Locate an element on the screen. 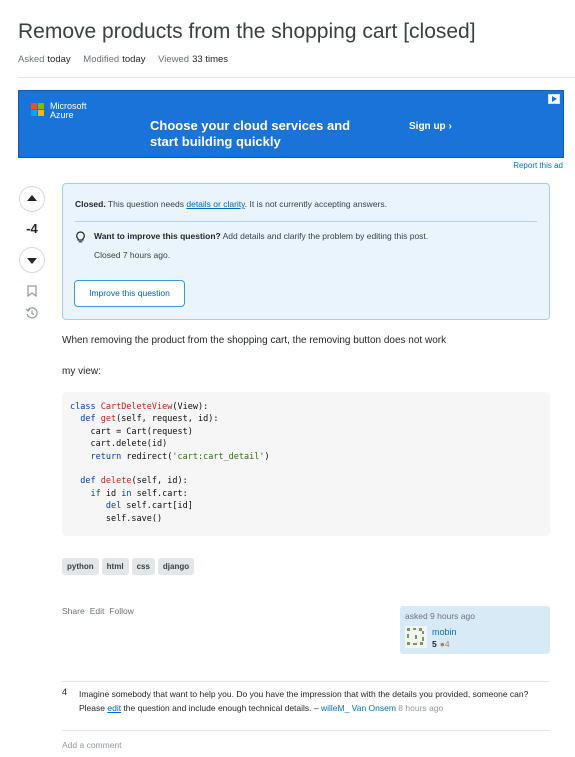  owner-reputation: 5 ●4 is located at coordinates (441, 644).